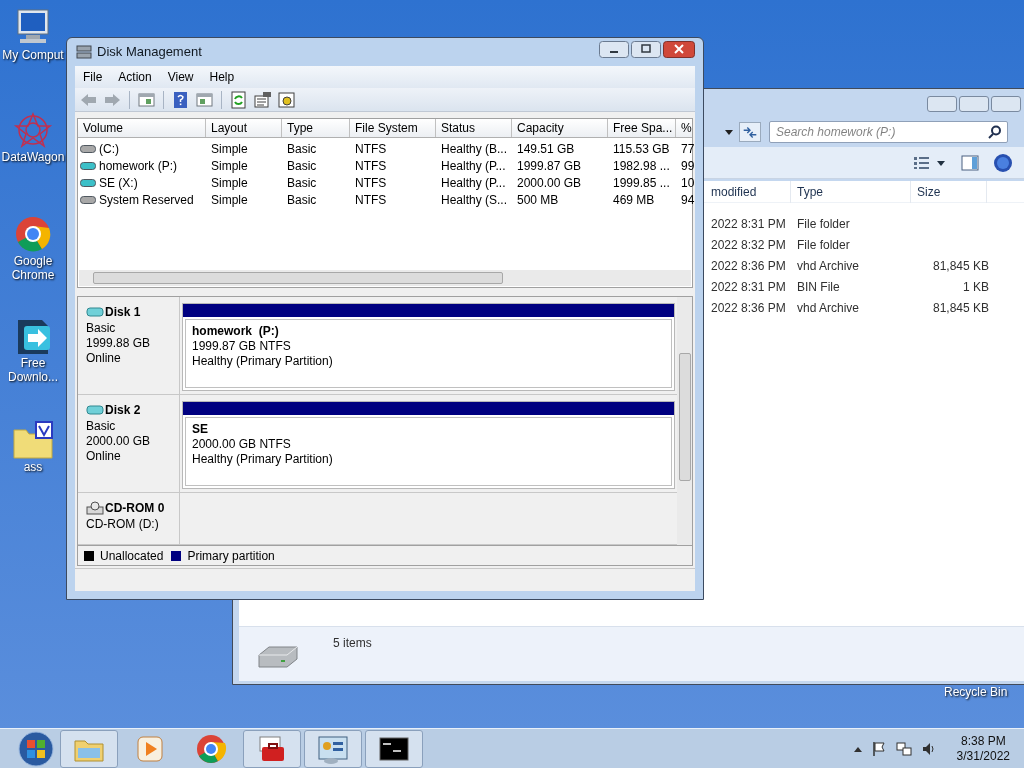 The width and height of the screenshot is (1024, 768). What do you see at coordinates (146, 199) in the screenshot?
I see `table-cell: System Reserved` at bounding box center [146, 199].